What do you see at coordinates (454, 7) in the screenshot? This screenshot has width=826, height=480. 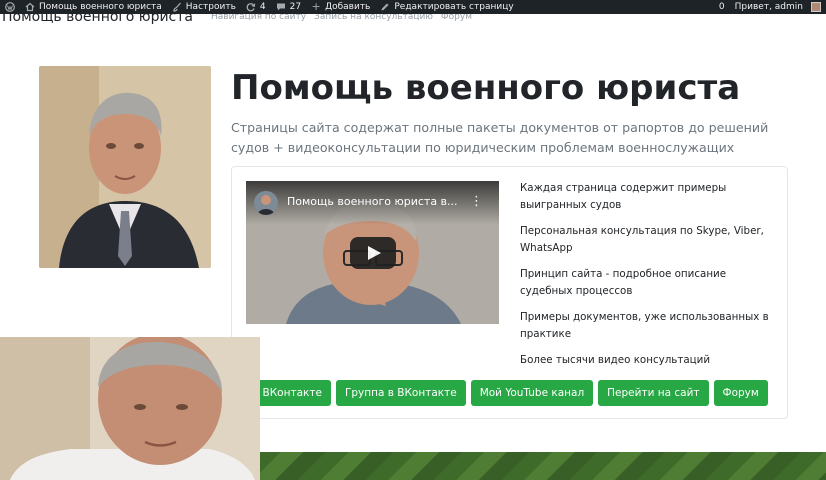 I see `edit-page-label: Редактировать страницу` at bounding box center [454, 7].